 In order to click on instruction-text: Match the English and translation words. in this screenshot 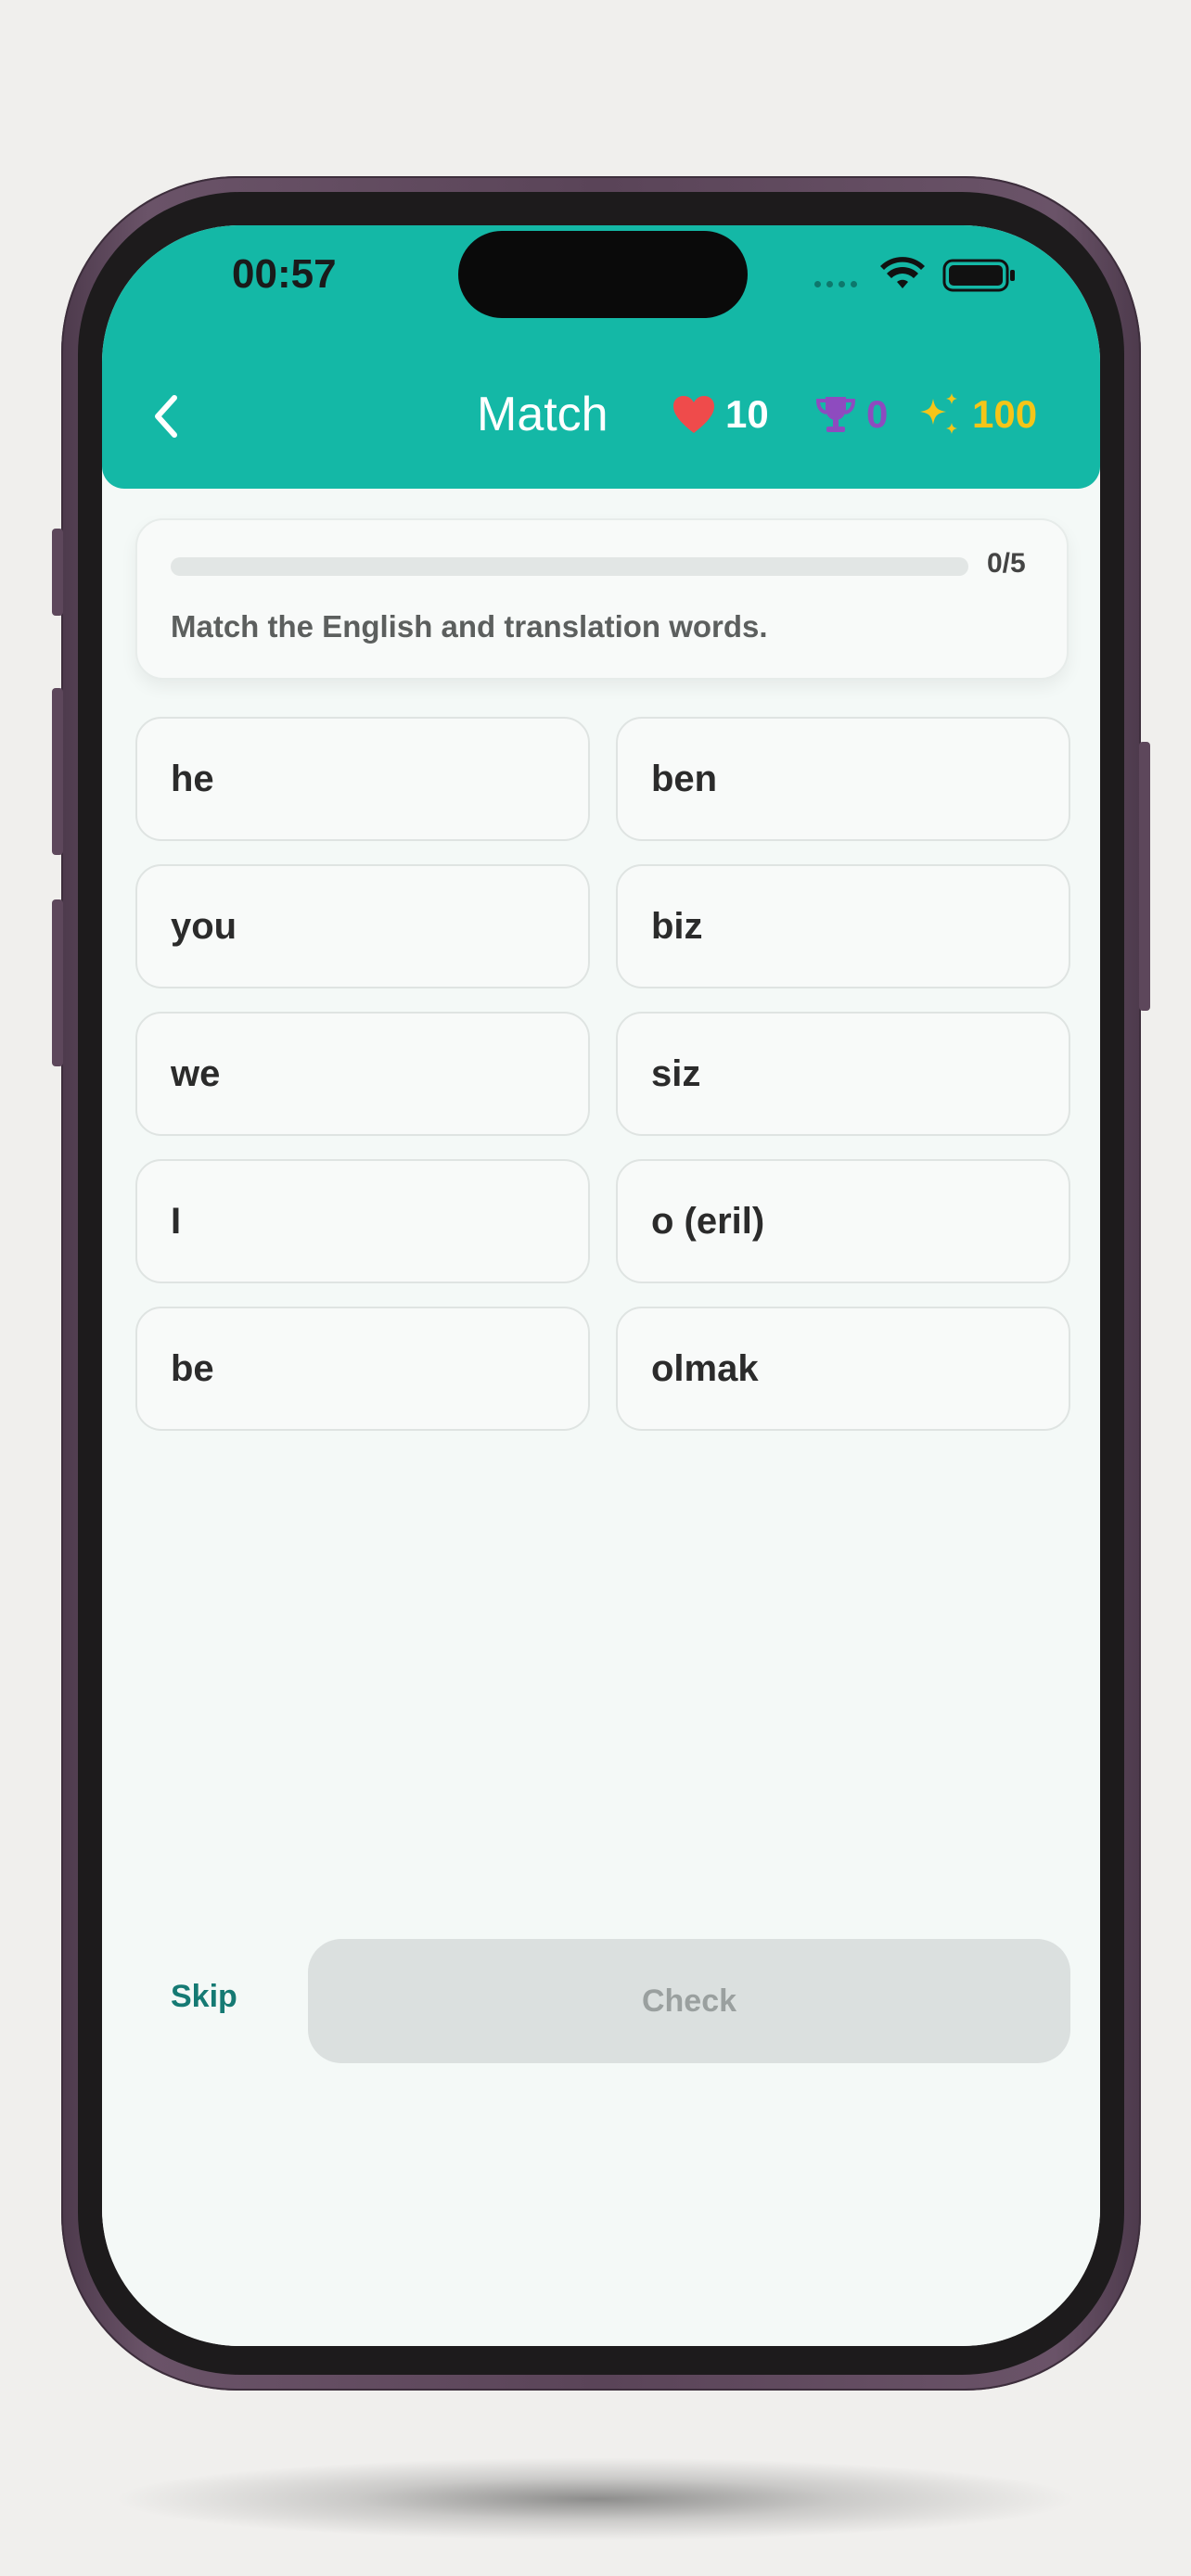, I will do `click(469, 626)`.